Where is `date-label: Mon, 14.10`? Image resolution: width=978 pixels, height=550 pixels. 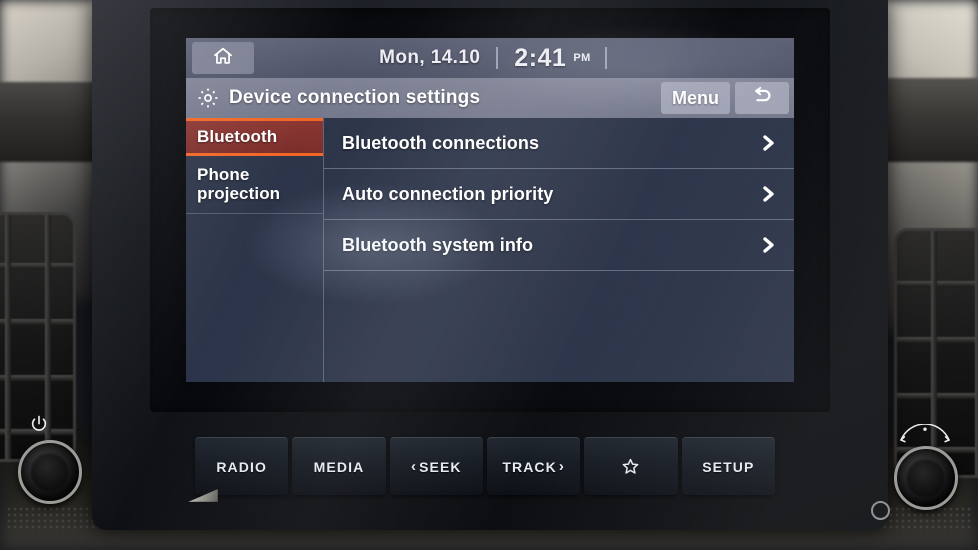
date-label: Mon, 14.10 is located at coordinates (430, 57).